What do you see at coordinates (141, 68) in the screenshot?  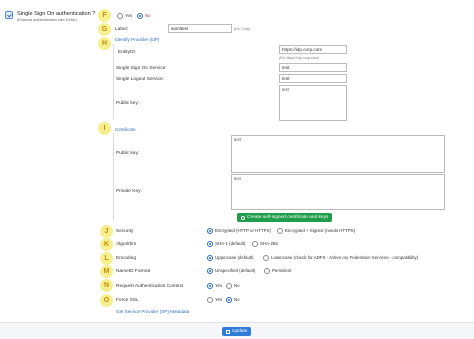 I see `sso-service-label: Single Sign On Service:` at bounding box center [141, 68].